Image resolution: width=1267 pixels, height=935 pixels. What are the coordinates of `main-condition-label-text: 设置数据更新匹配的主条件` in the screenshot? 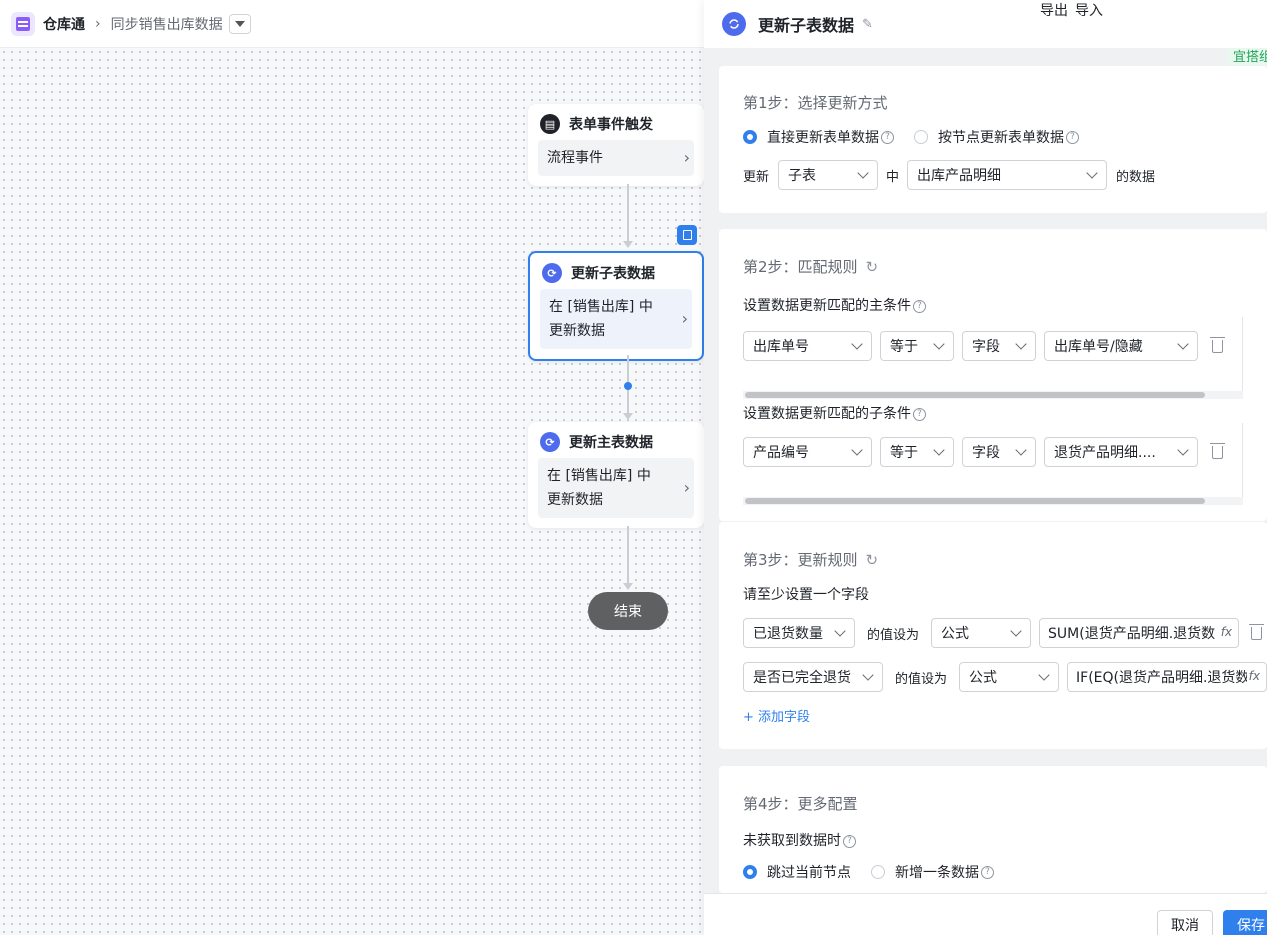 It's located at (827, 306).